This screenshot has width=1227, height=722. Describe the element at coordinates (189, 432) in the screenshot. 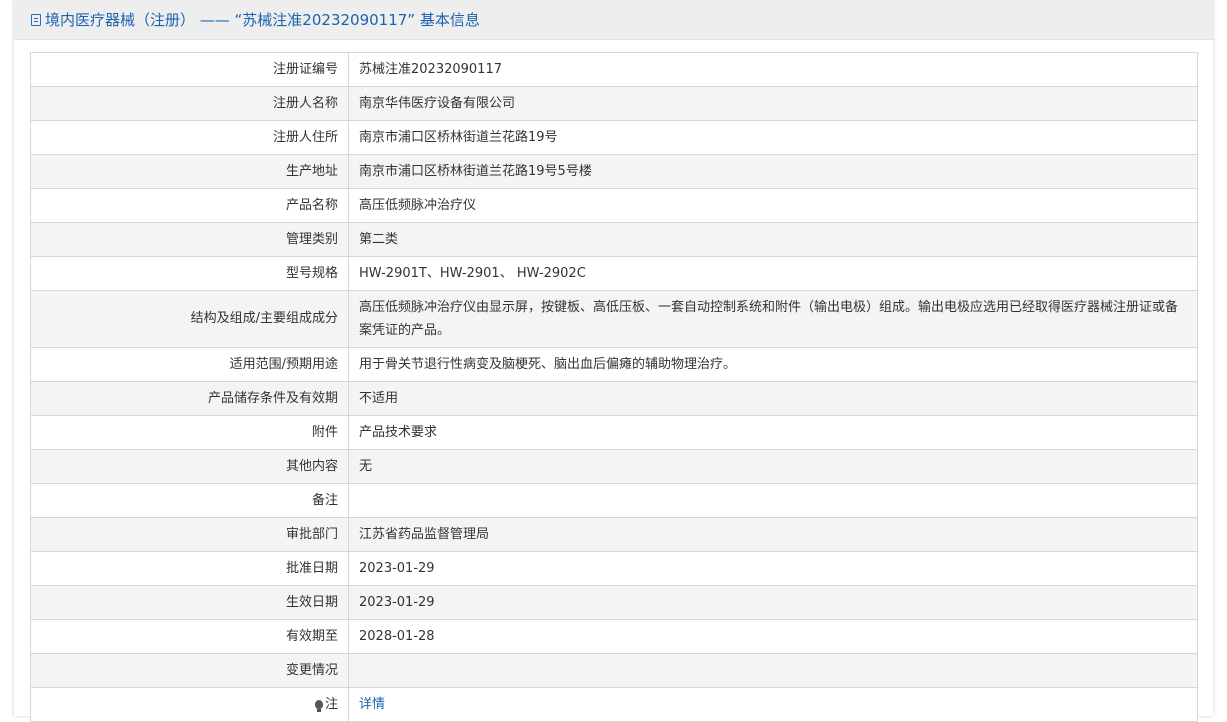

I see `row-label: 附件` at that location.